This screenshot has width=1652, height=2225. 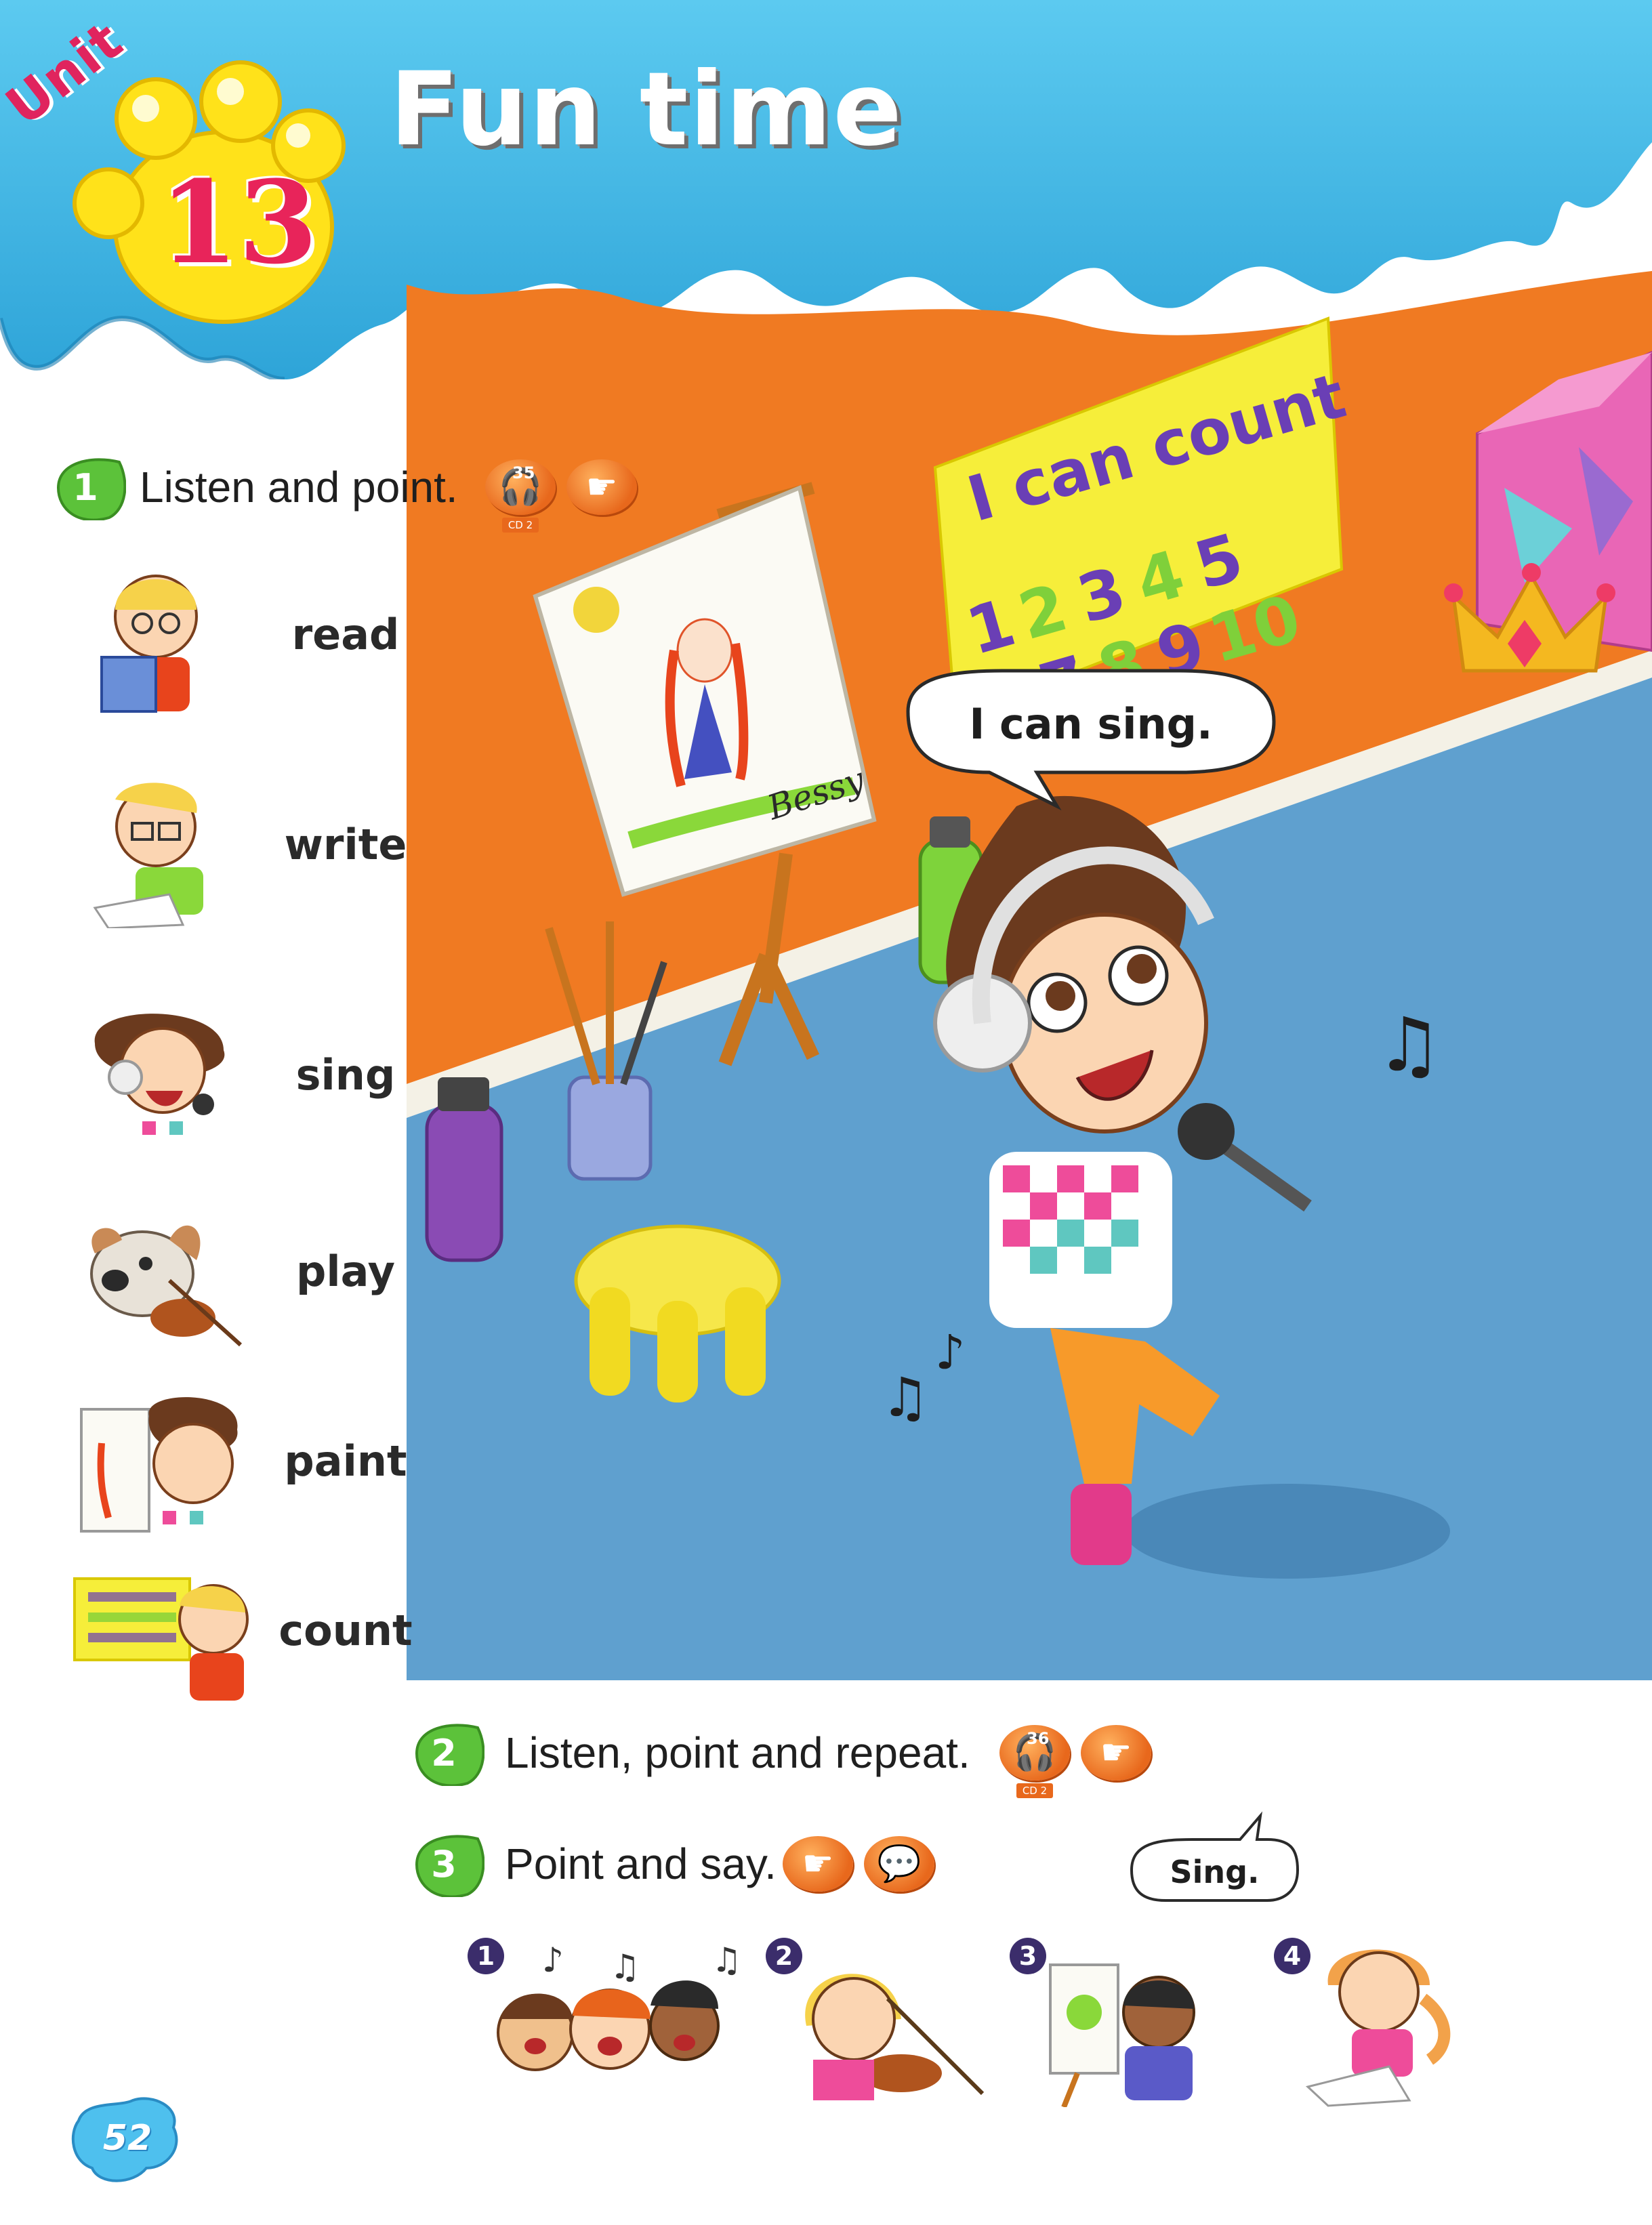 I want to click on vocab-item-paint: paint, so click(x=230, y=1467).